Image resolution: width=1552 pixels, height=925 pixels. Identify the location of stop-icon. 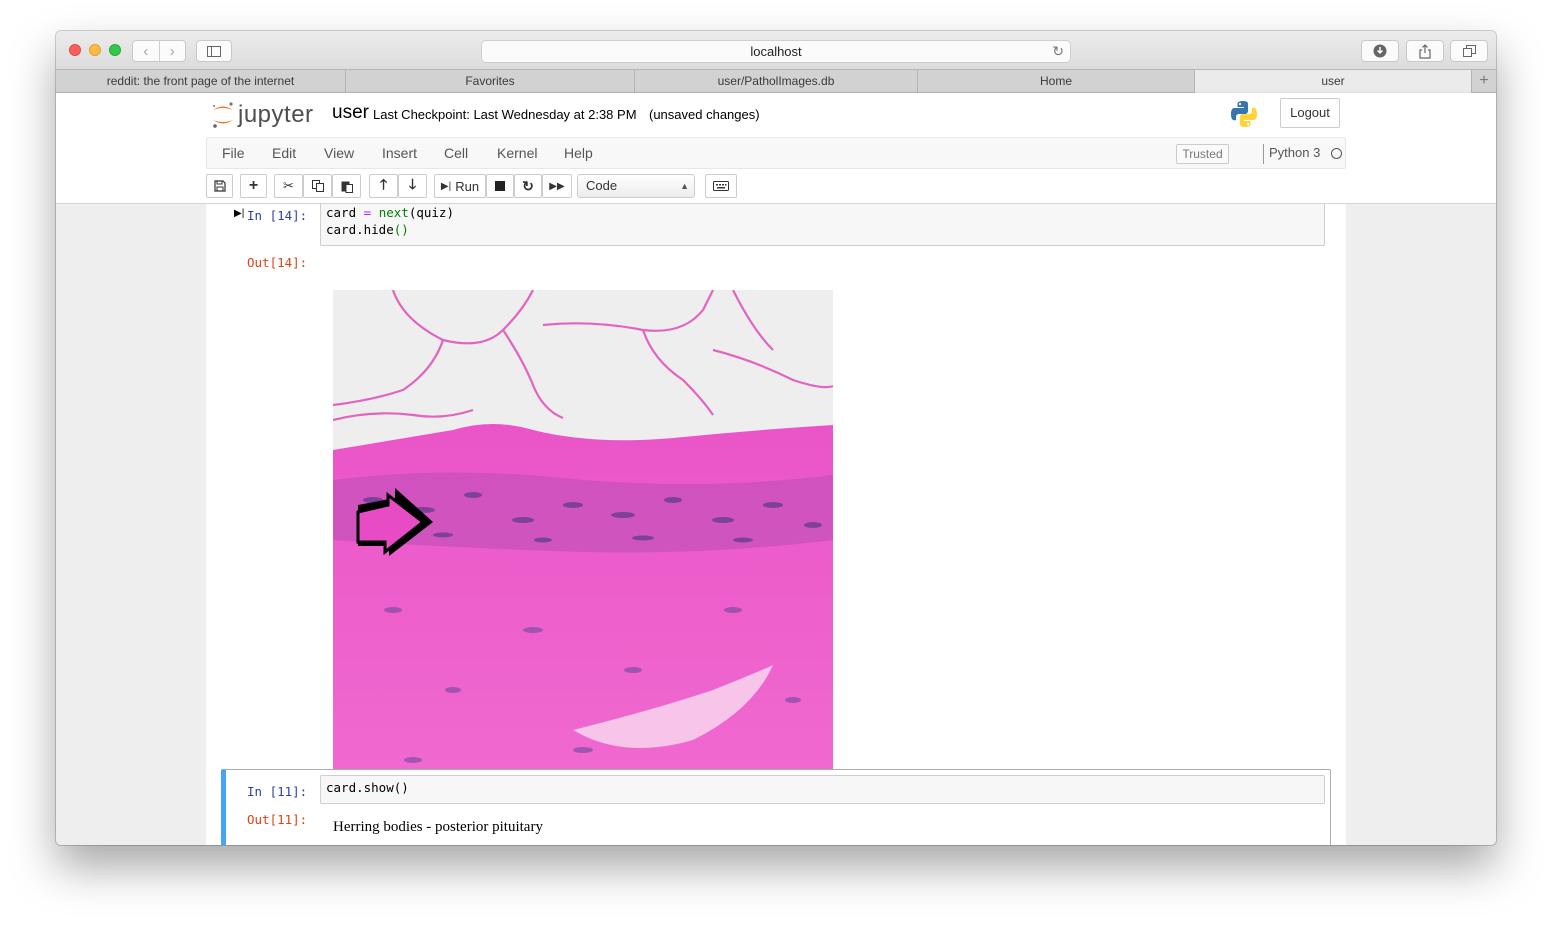
(500, 186).